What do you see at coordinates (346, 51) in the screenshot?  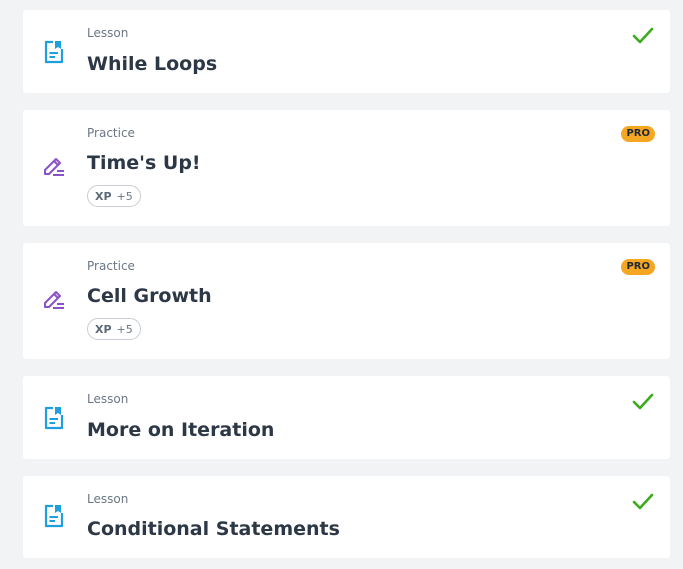 I see `lesson-card-while-loops: Lesson While Loops` at bounding box center [346, 51].